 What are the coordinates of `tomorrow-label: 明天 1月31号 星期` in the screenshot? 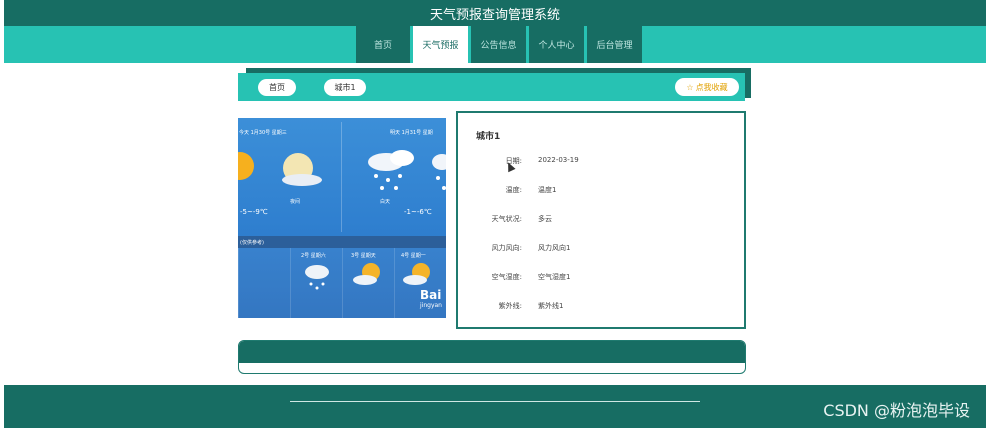 It's located at (411, 133).